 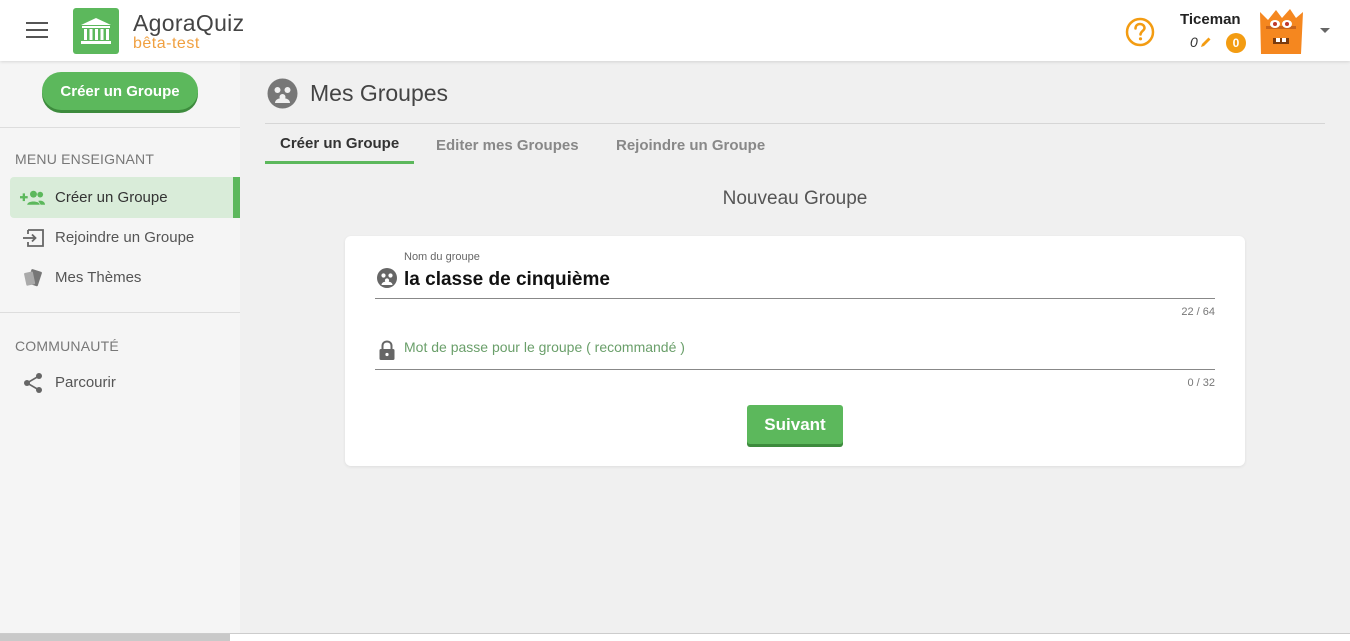 I want to click on sidebar-item-label: Parcourir, so click(x=85, y=382).